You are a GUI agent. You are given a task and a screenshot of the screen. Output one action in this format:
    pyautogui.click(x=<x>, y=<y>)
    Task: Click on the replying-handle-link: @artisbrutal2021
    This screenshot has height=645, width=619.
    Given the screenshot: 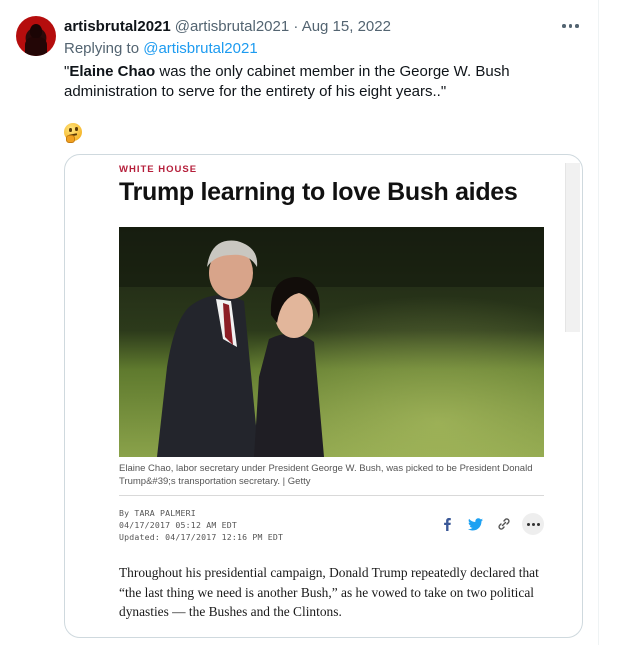 What is the action you would take?
    pyautogui.click(x=200, y=48)
    